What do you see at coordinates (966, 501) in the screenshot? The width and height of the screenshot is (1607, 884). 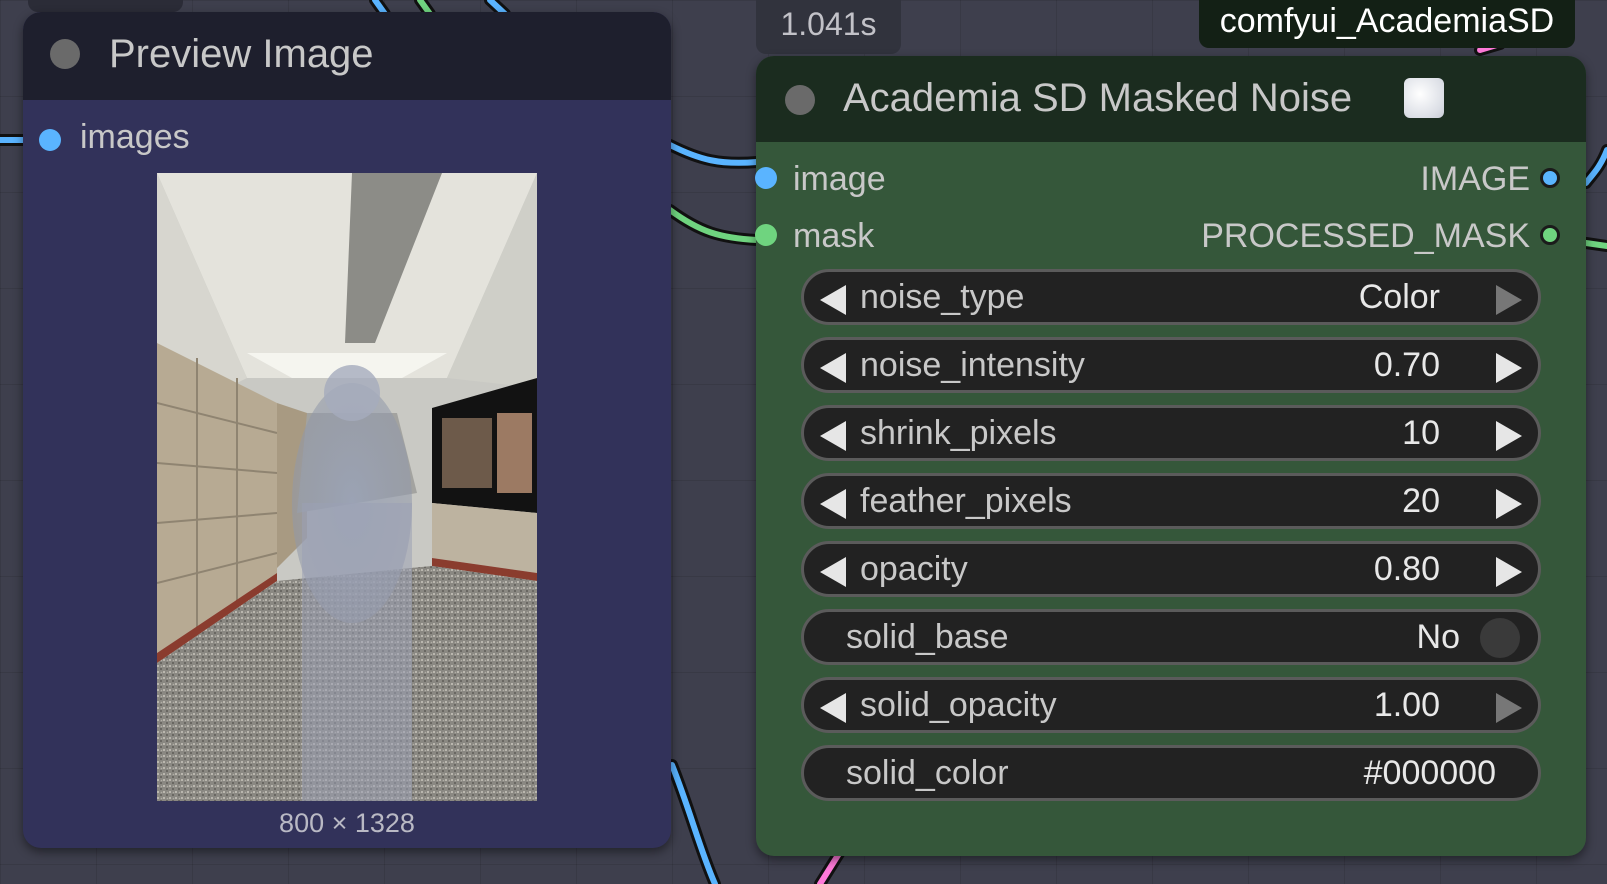 I see `feather-pixels-label: feather_pixels` at bounding box center [966, 501].